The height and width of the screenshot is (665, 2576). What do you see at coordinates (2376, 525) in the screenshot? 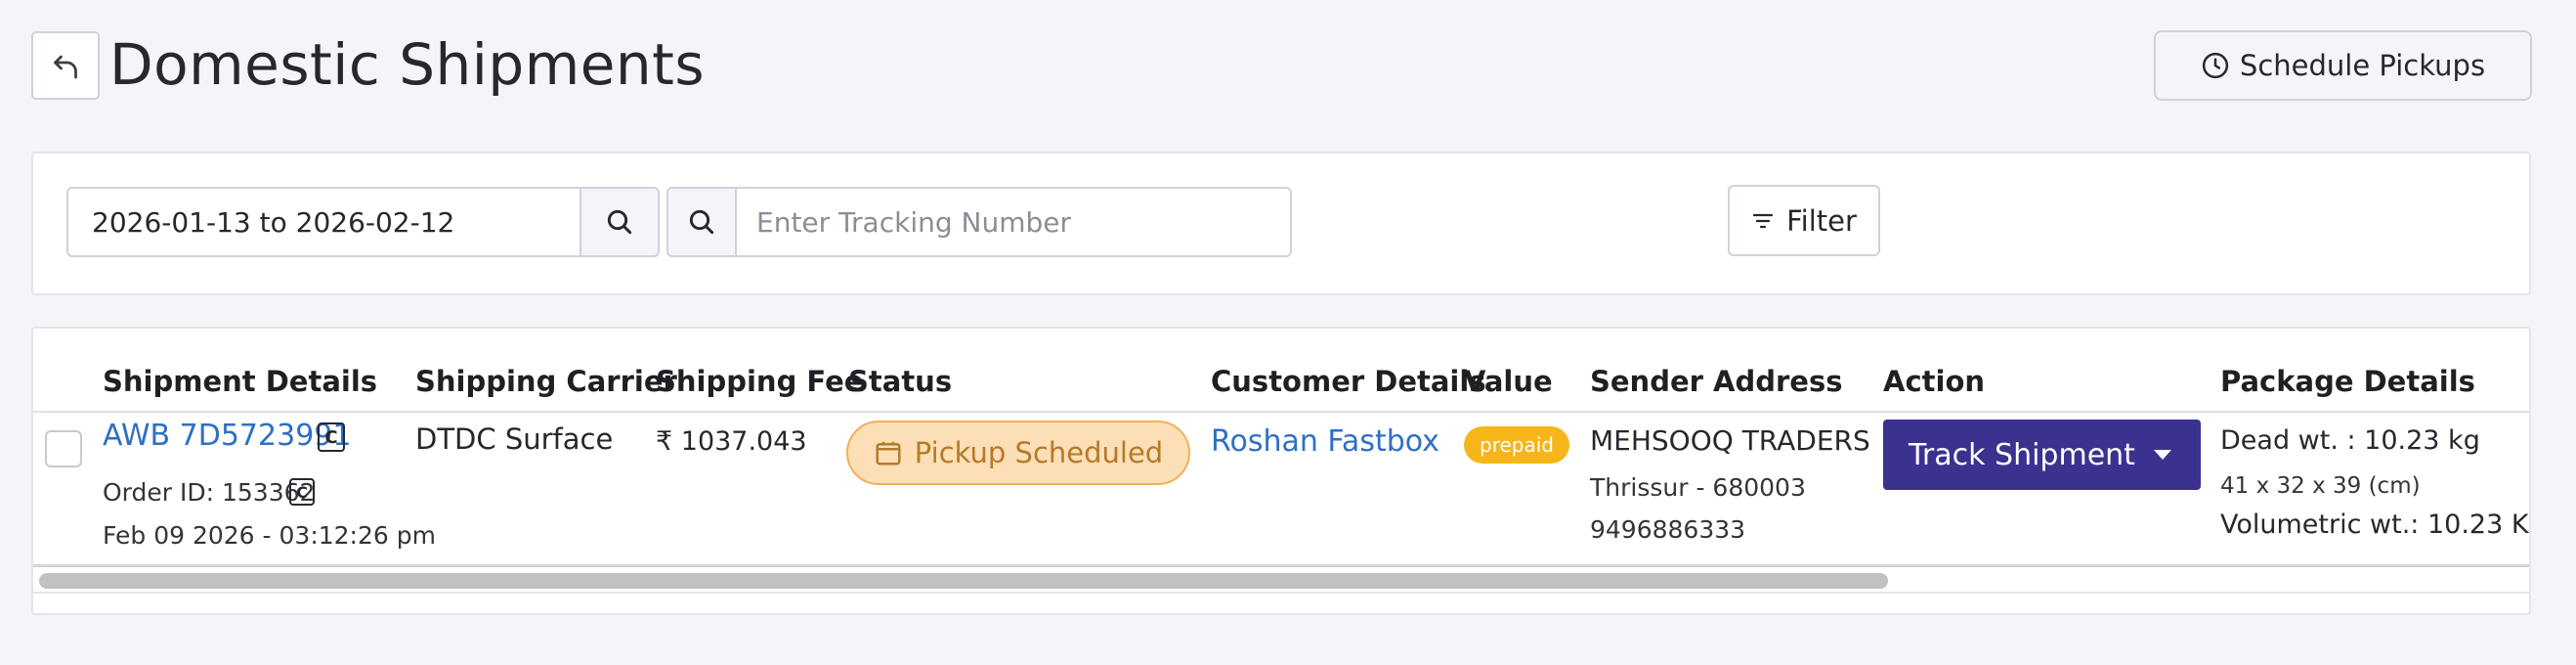
I see `volumetric-weight: Volumetric wt.: 10.23 Kg` at bounding box center [2376, 525].